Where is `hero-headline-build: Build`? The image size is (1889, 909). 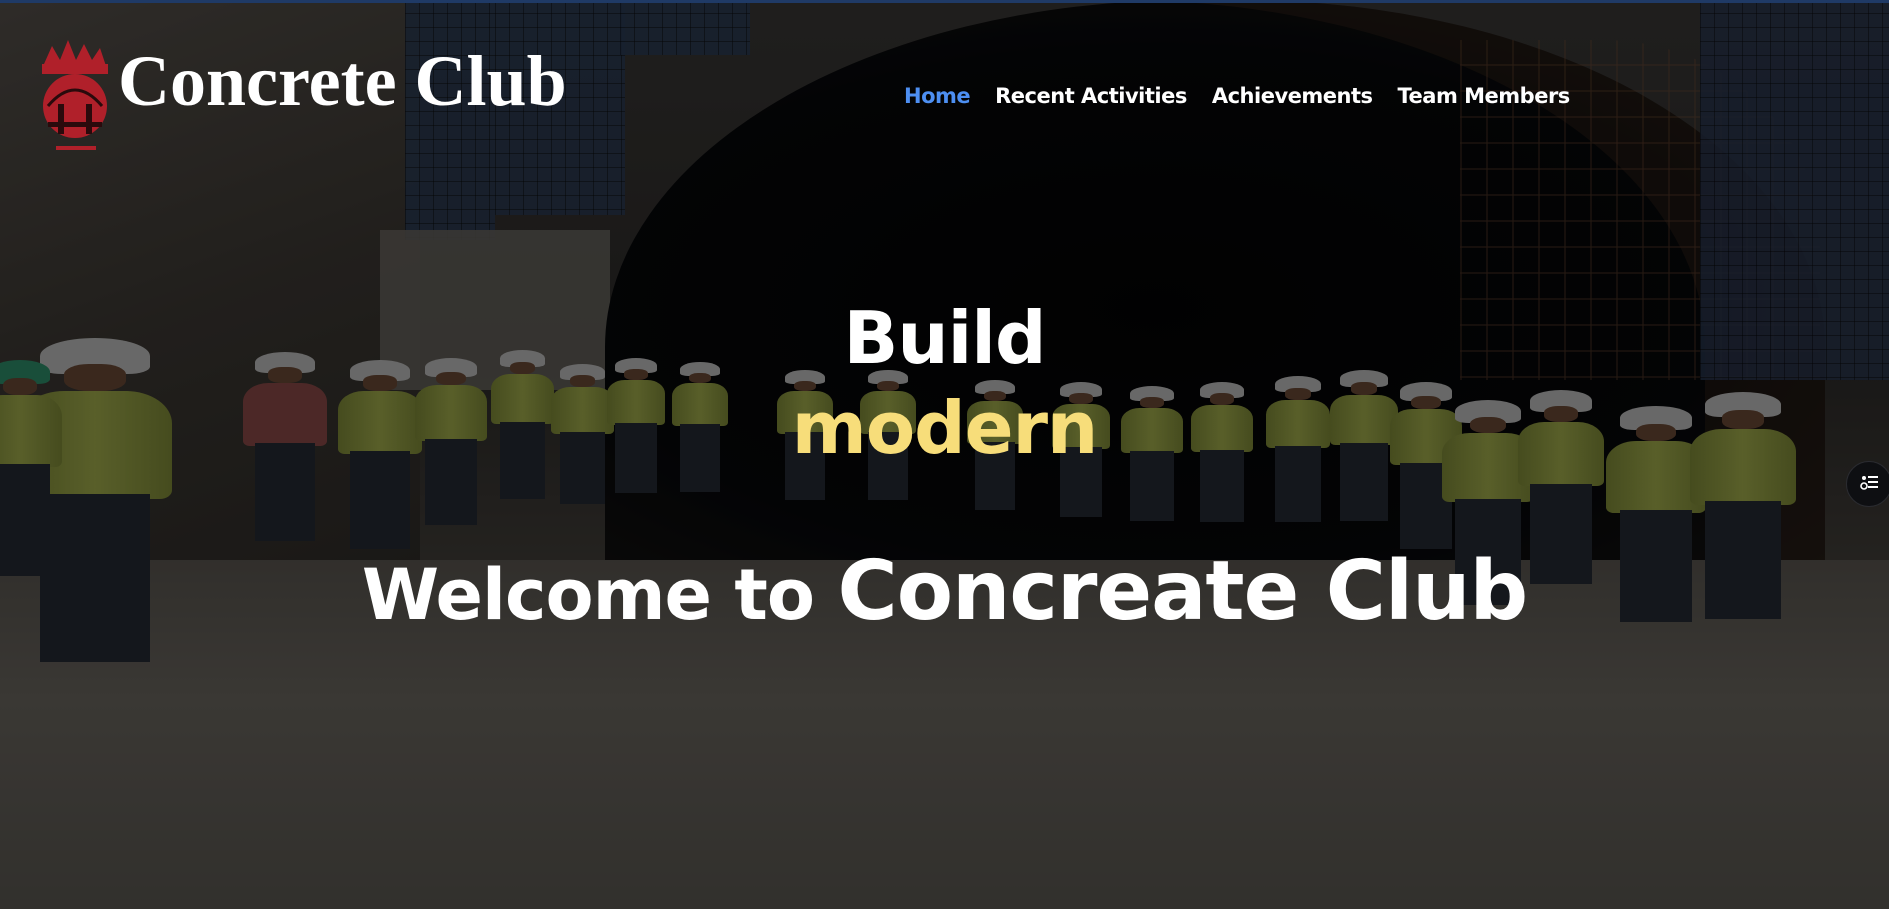 hero-headline-build: Build is located at coordinates (944, 338).